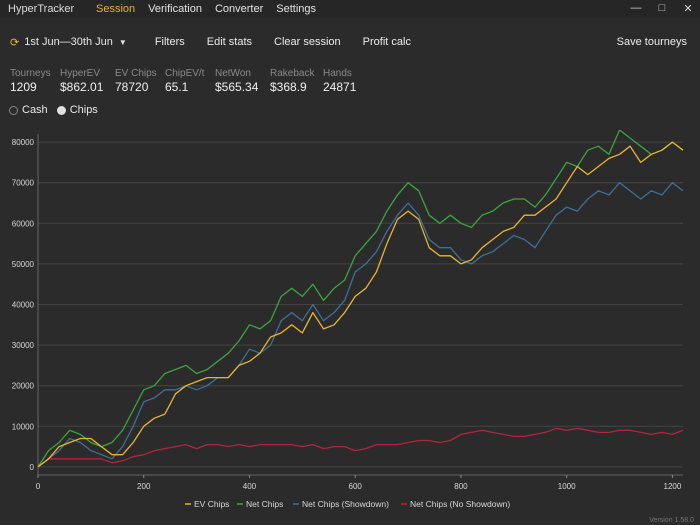  What do you see at coordinates (170, 42) in the screenshot?
I see `filters-button: Filters` at bounding box center [170, 42].